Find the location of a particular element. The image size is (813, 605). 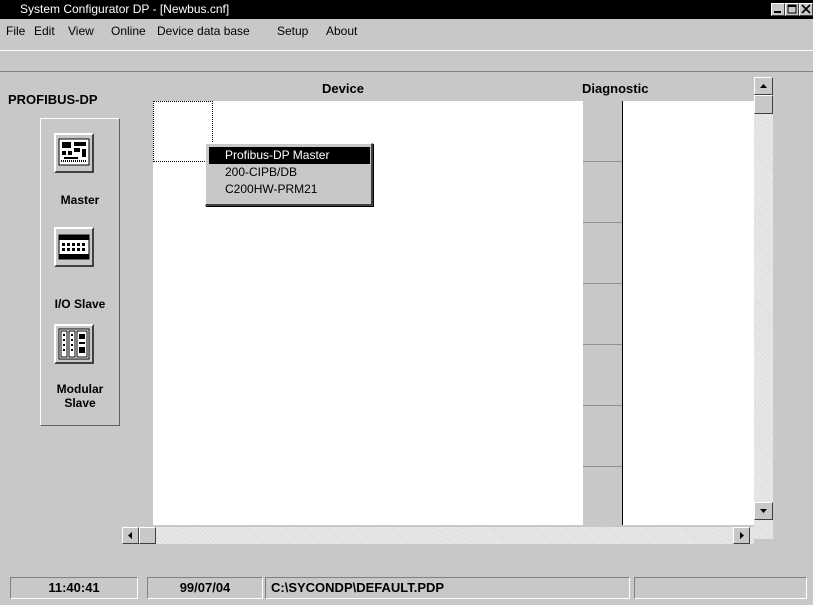

close-icon is located at coordinates (806, 9).